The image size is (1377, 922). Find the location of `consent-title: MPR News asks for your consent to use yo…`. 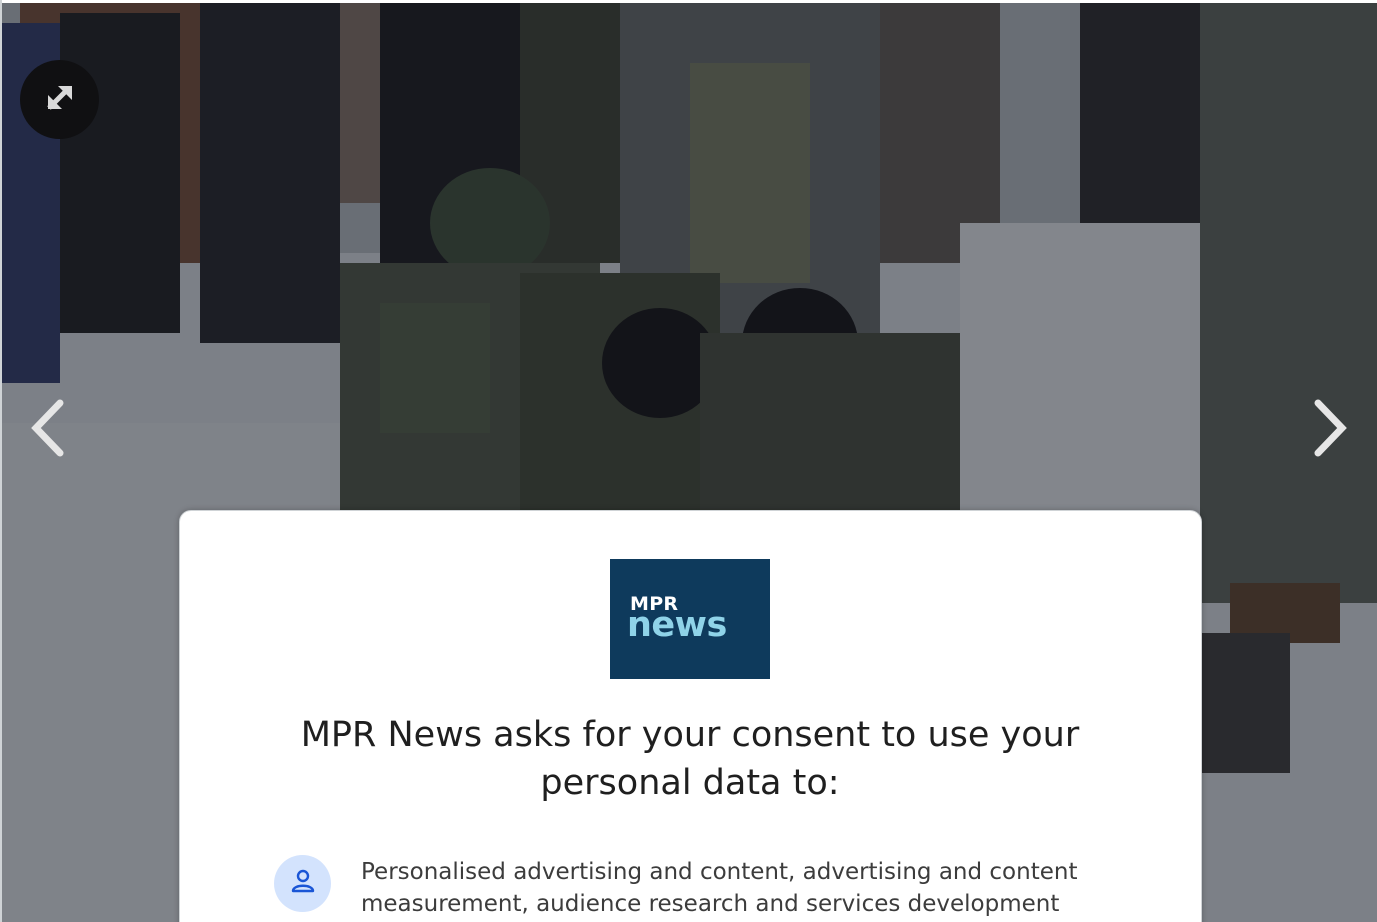

consent-title: MPR News asks for your consent to use yo… is located at coordinates (690, 759).